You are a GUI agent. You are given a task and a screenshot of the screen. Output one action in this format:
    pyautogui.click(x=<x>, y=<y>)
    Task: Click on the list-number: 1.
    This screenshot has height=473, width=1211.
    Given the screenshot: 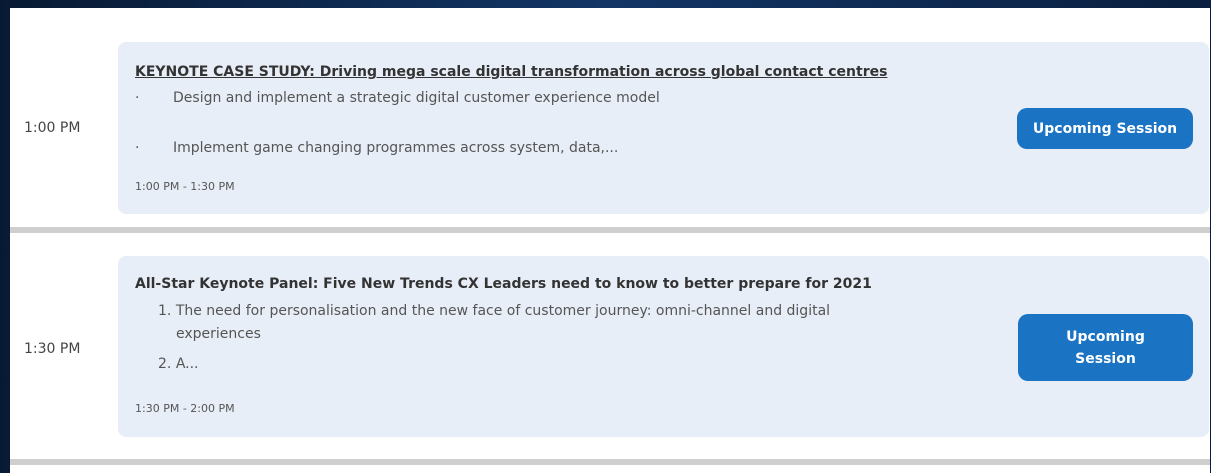 What is the action you would take?
    pyautogui.click(x=165, y=311)
    